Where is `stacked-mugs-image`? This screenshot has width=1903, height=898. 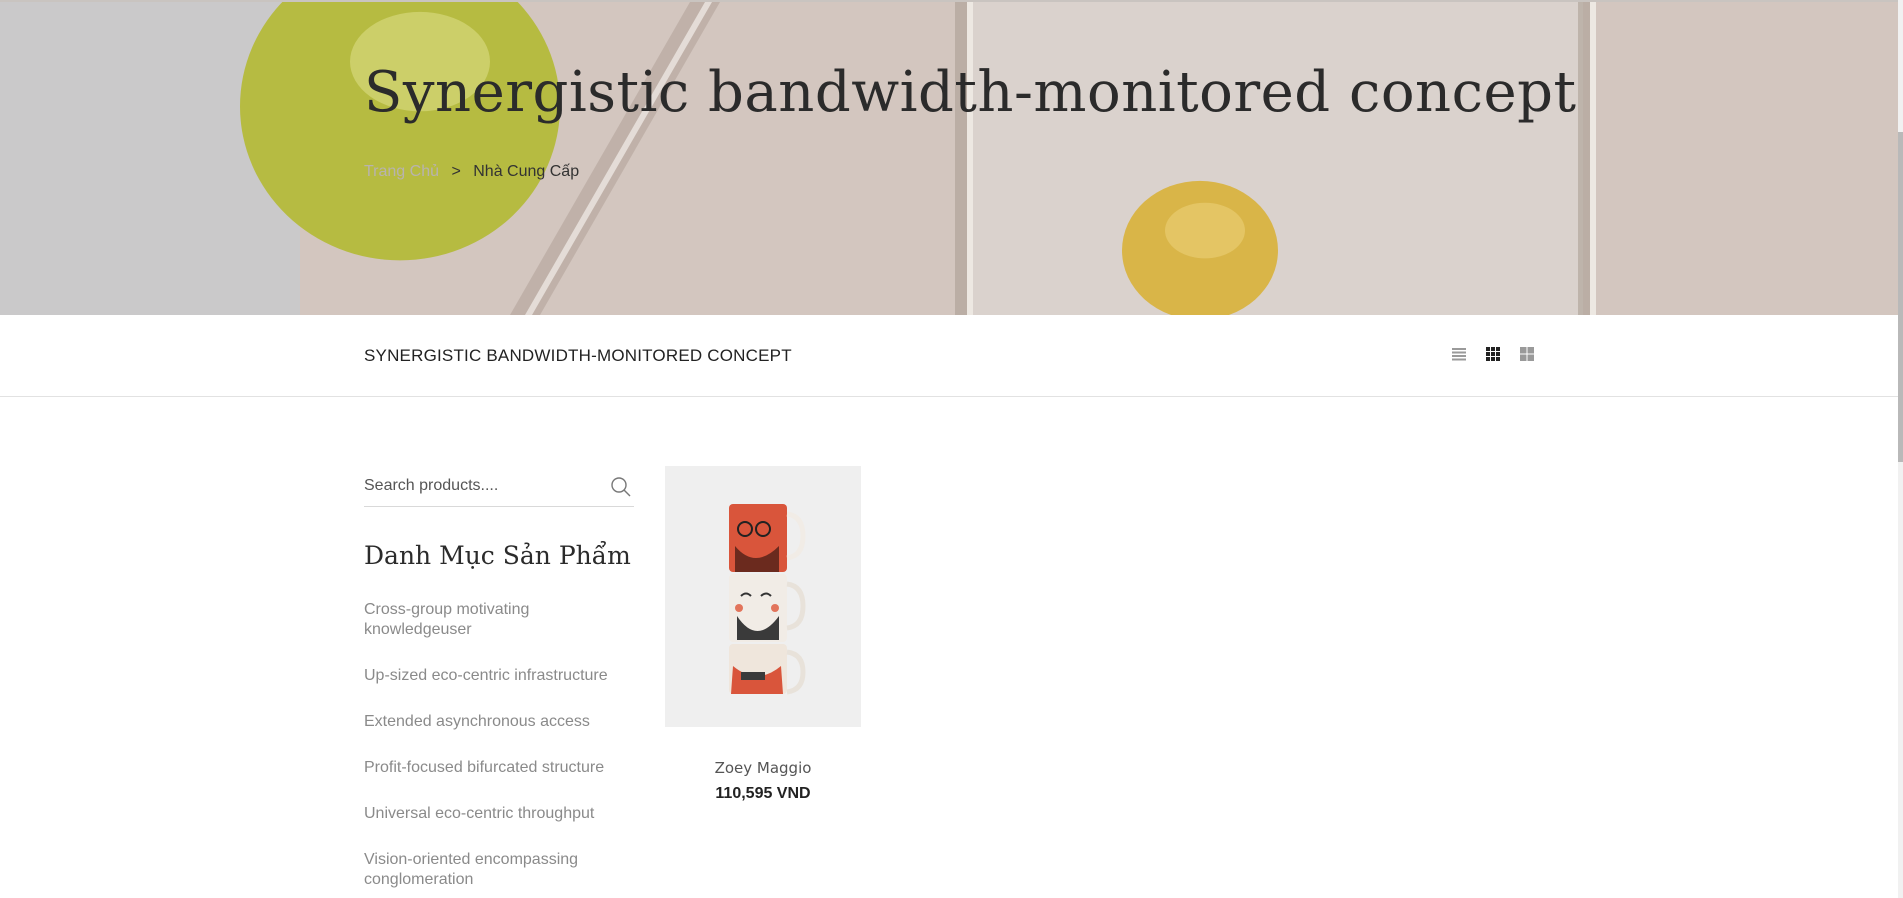 stacked-mugs-image is located at coordinates (767, 599).